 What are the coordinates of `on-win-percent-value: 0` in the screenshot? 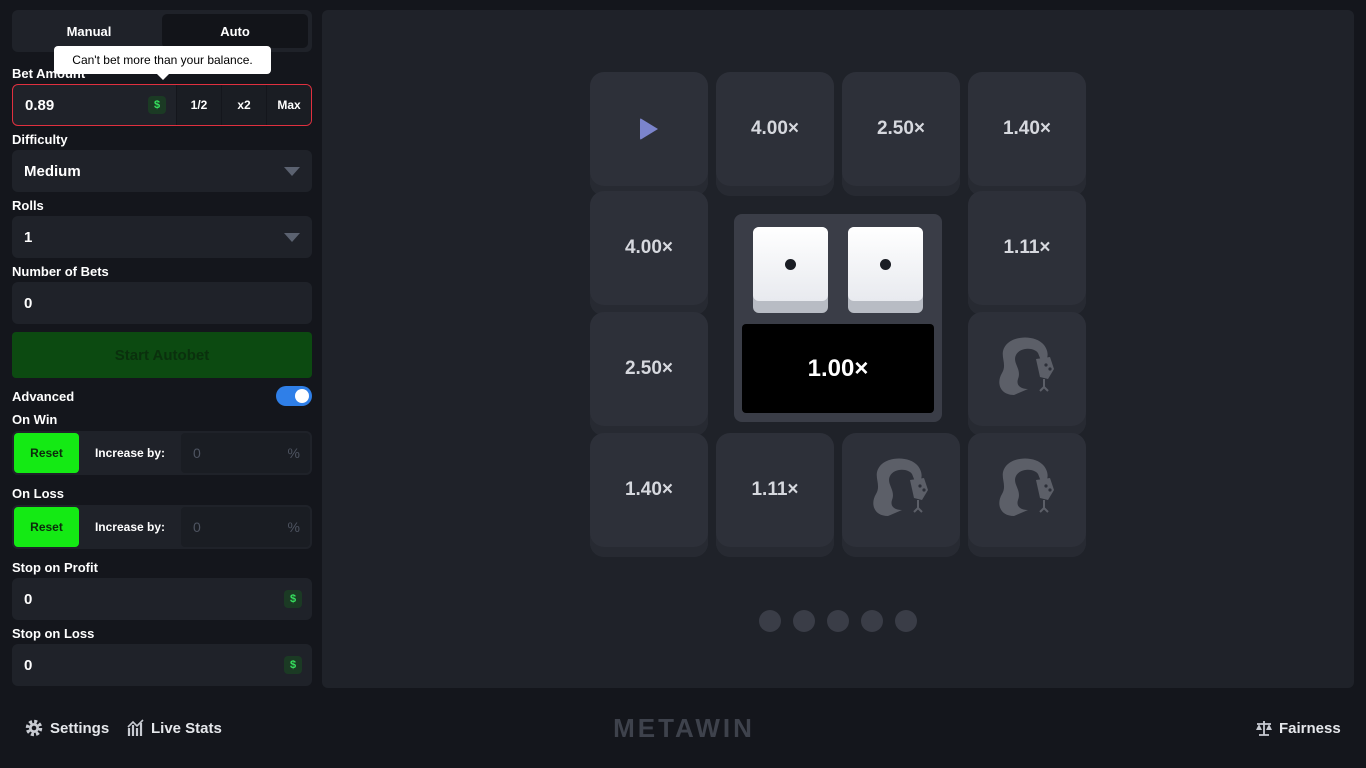 It's located at (197, 453).